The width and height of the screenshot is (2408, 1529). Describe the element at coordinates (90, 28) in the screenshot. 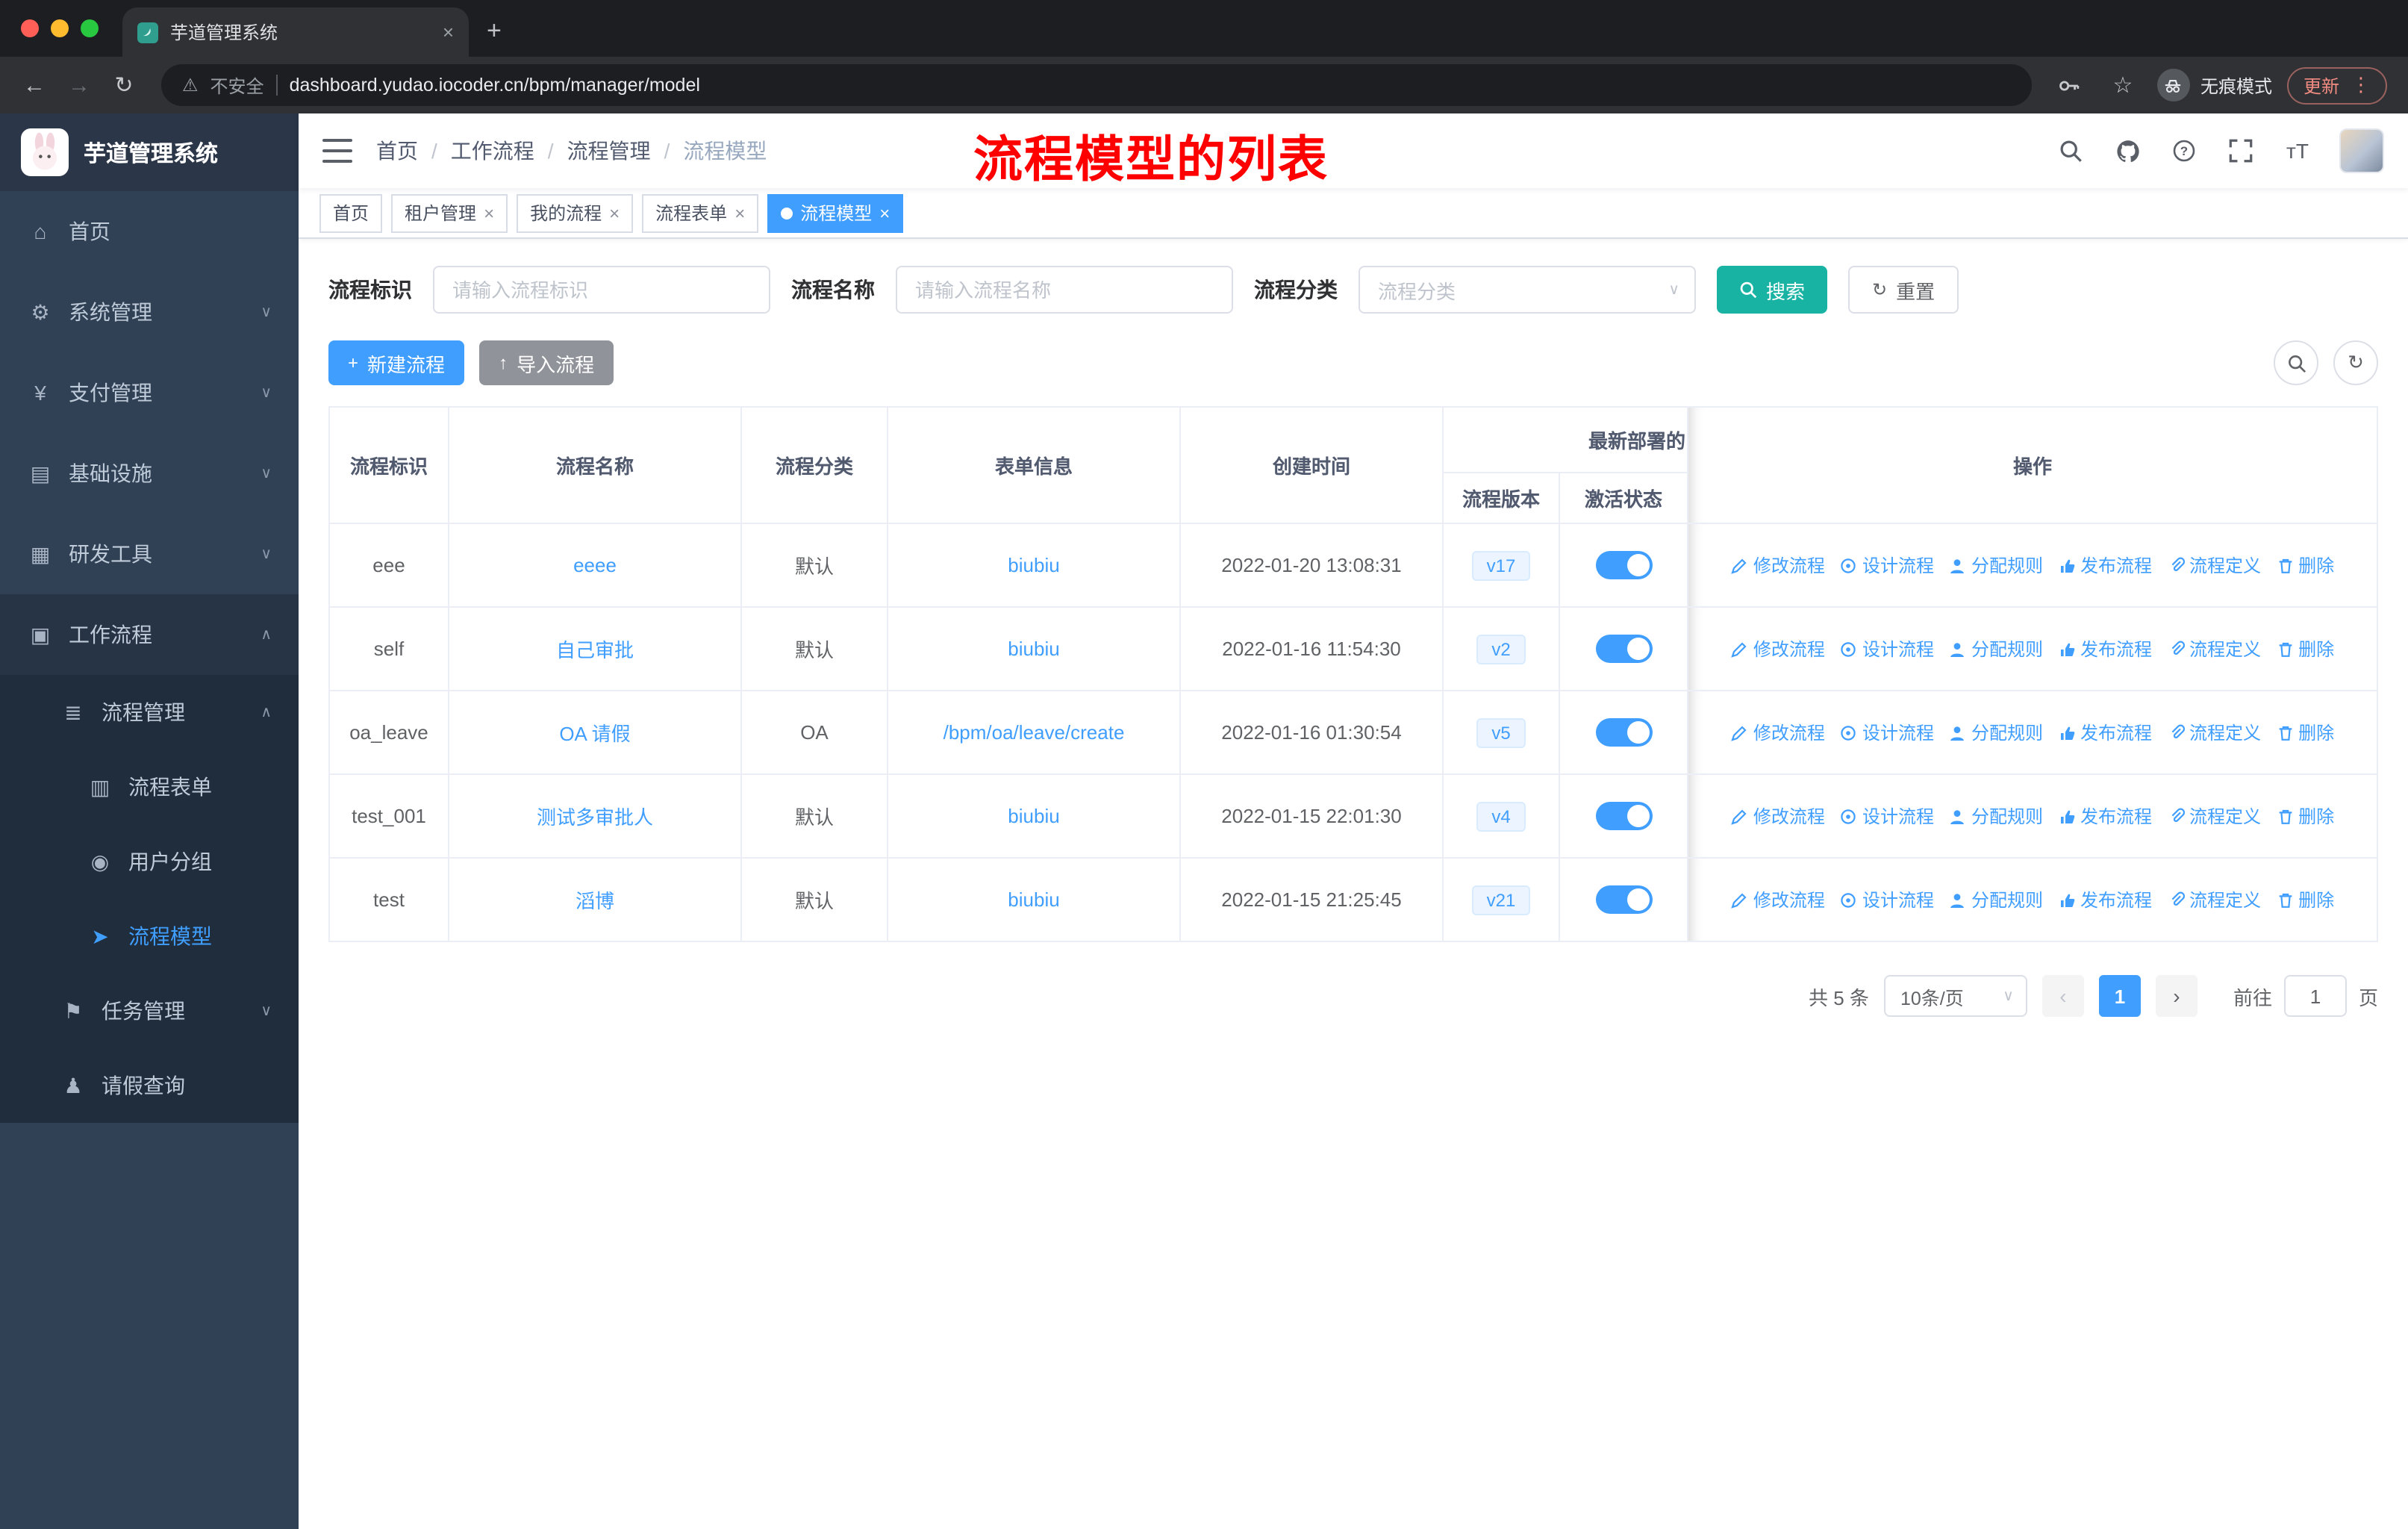

I see `window-zoom-button` at that location.